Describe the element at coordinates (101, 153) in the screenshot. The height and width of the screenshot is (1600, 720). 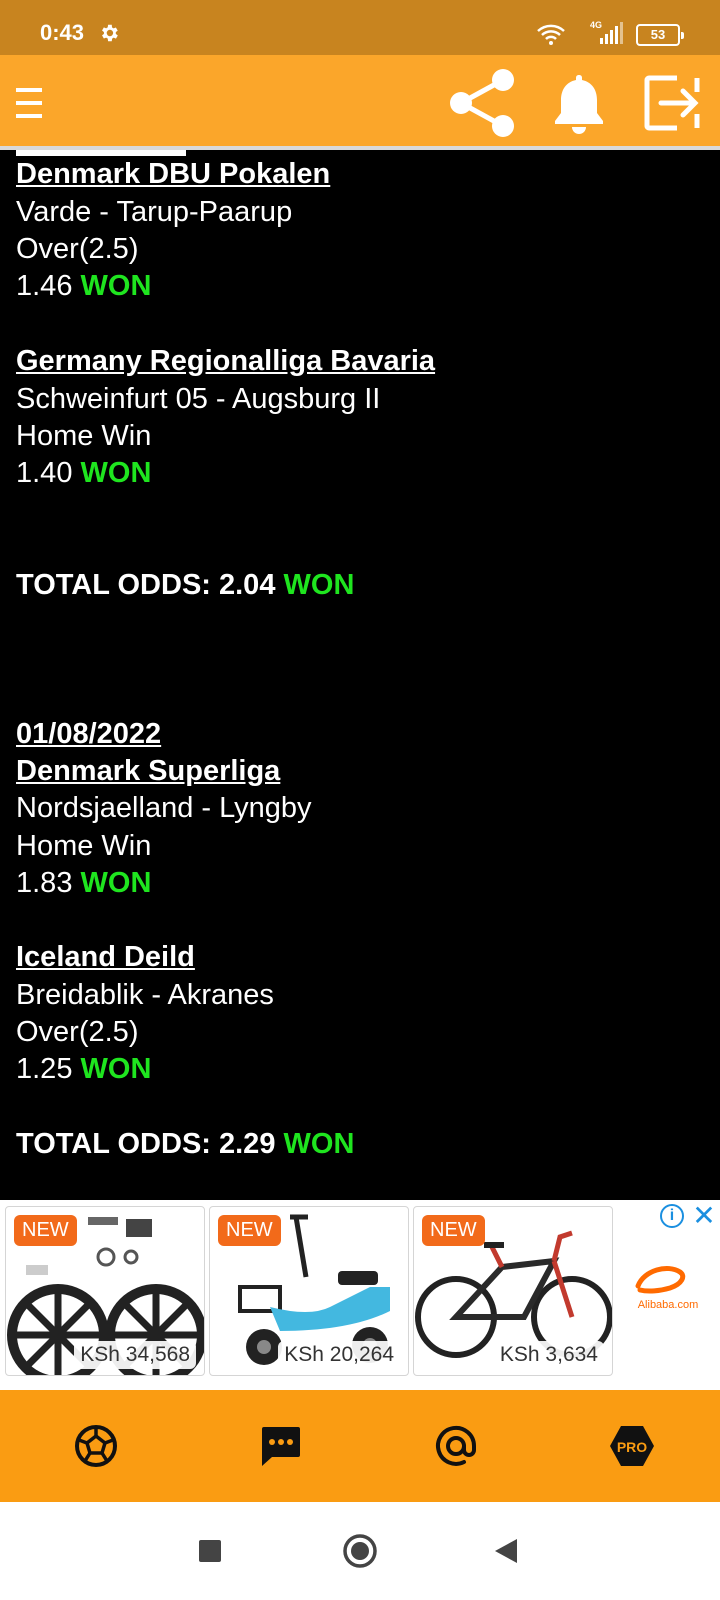
I see `cut-off-underline` at that location.